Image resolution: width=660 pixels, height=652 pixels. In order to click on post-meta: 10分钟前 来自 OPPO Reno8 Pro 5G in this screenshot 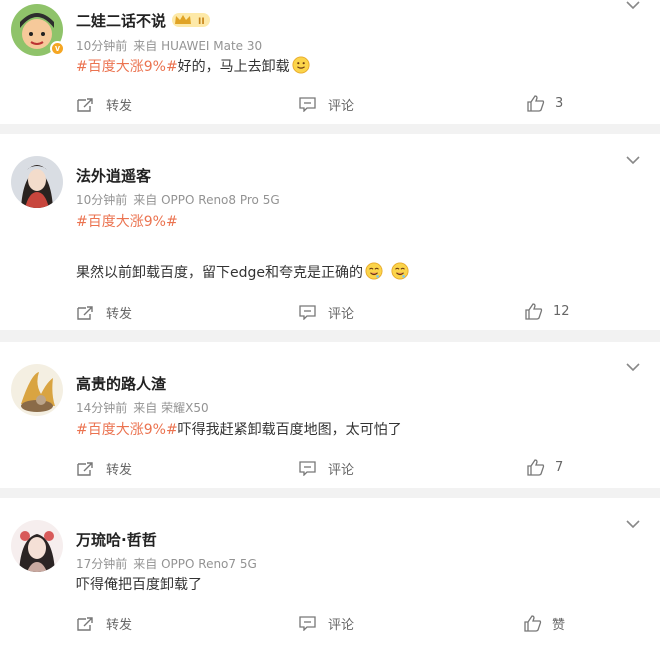, I will do `click(181, 199)`.